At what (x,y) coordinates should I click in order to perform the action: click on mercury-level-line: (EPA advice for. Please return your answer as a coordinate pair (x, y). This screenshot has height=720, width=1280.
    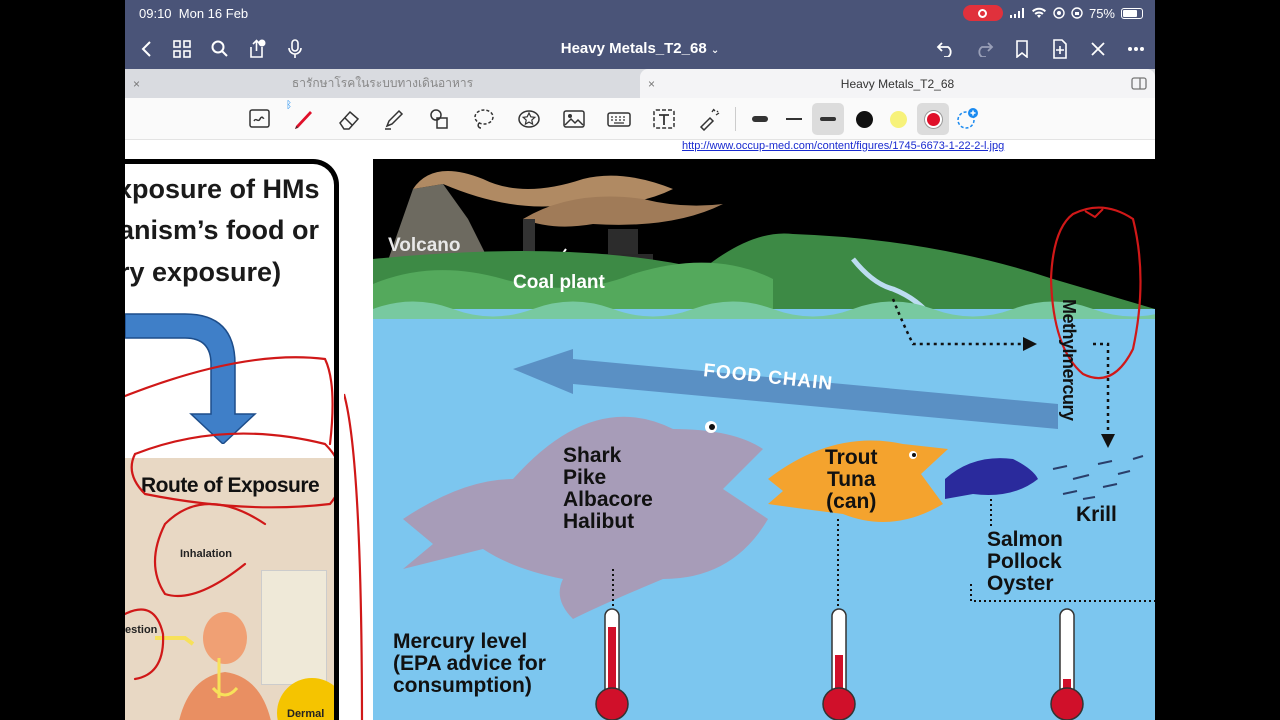
    Looking at the image, I should click on (469, 663).